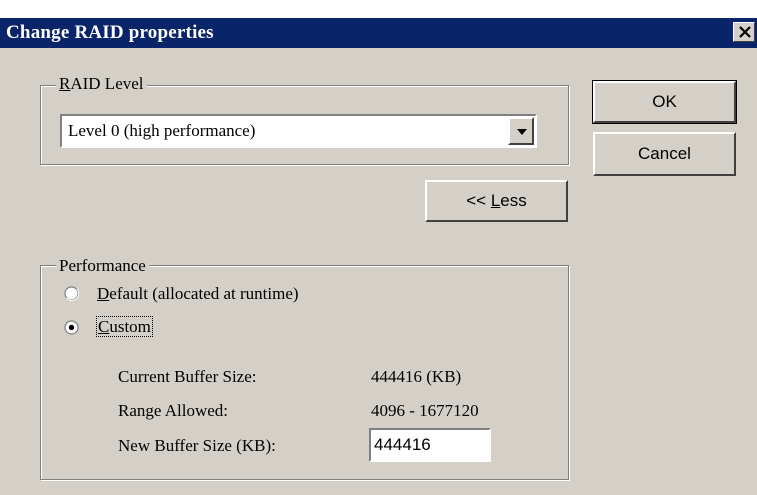  I want to click on chevron-down-icon, so click(522, 132).